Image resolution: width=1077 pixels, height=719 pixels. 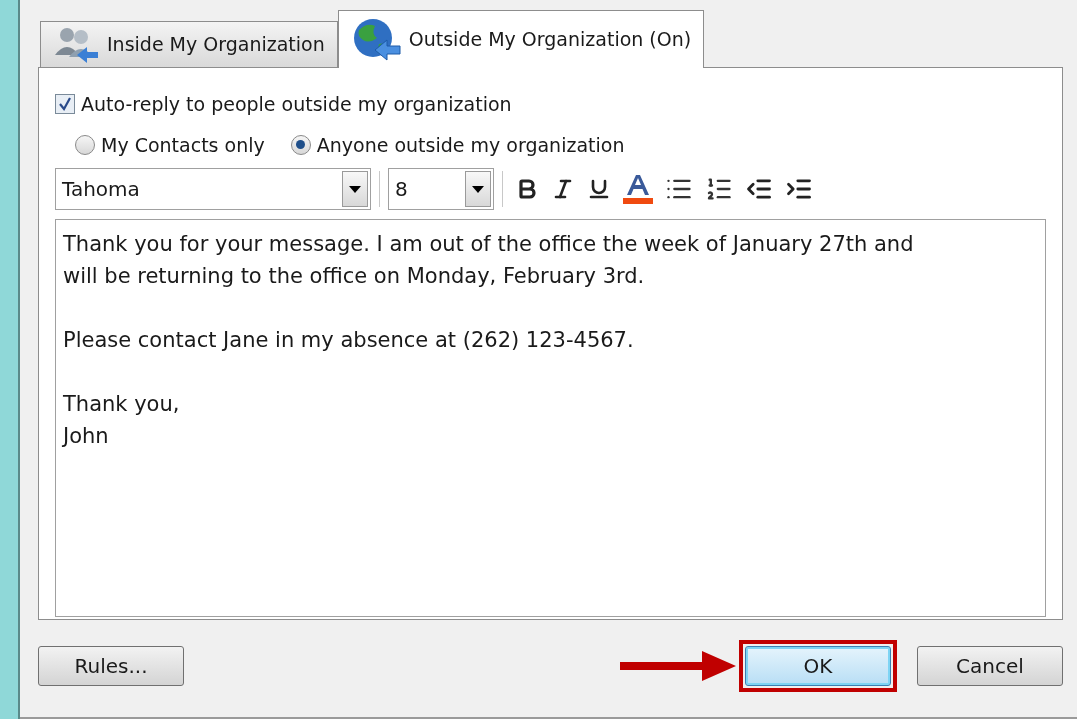 What do you see at coordinates (348, 341) in the screenshot?
I see `message-line: Please contact Jane in my absence at (262) 123-4567.` at bounding box center [348, 341].